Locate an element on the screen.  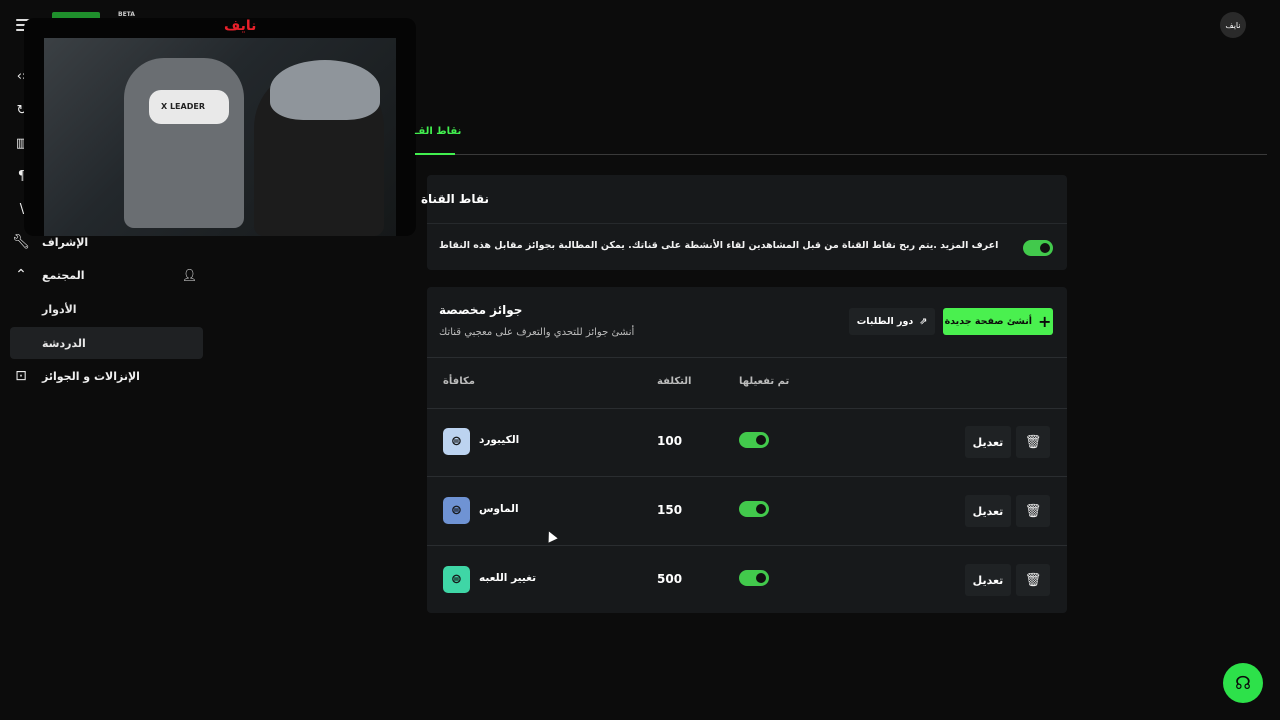
reward-name: الماوس is located at coordinates (499, 509).